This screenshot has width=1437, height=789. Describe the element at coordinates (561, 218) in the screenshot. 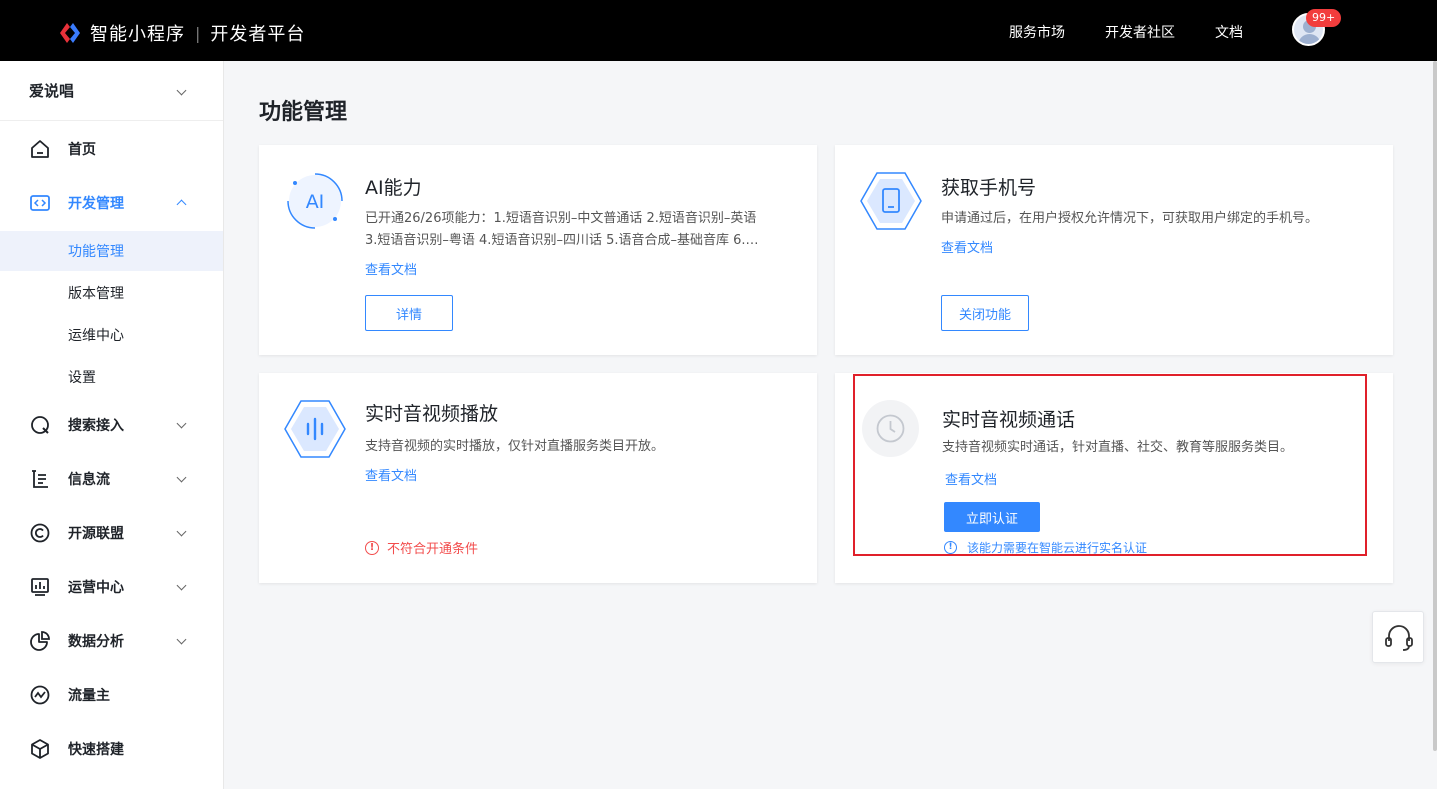

I see `card-description: 已开通26/26项能力：1.短语音识别–中文普通话 2.短语音识别–英语` at that location.